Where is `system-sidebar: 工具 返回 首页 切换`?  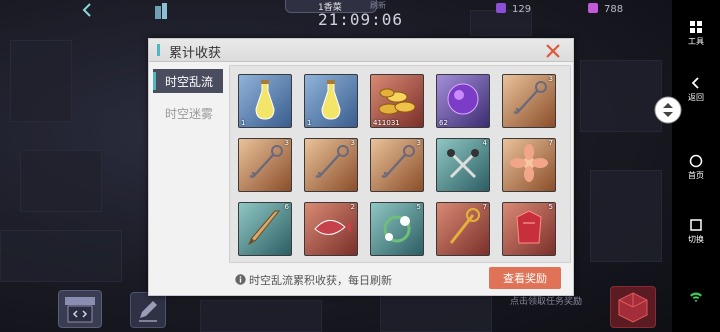
system-sidebar: 工具 返回 首页 切换 is located at coordinates (687, 166).